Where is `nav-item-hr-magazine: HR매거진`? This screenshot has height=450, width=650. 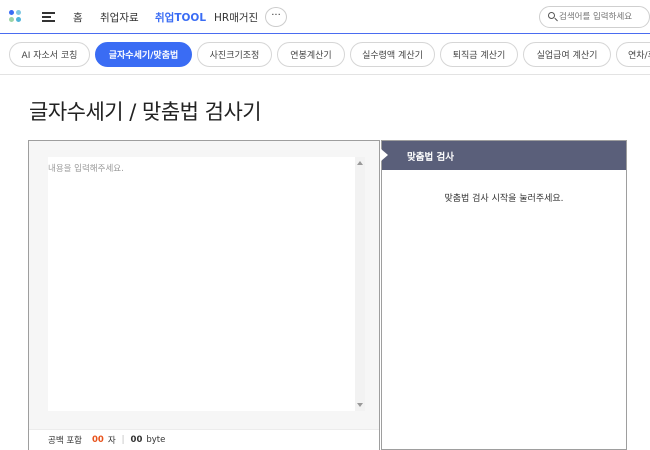 nav-item-hr-magazine: HR매거진 is located at coordinates (236, 17).